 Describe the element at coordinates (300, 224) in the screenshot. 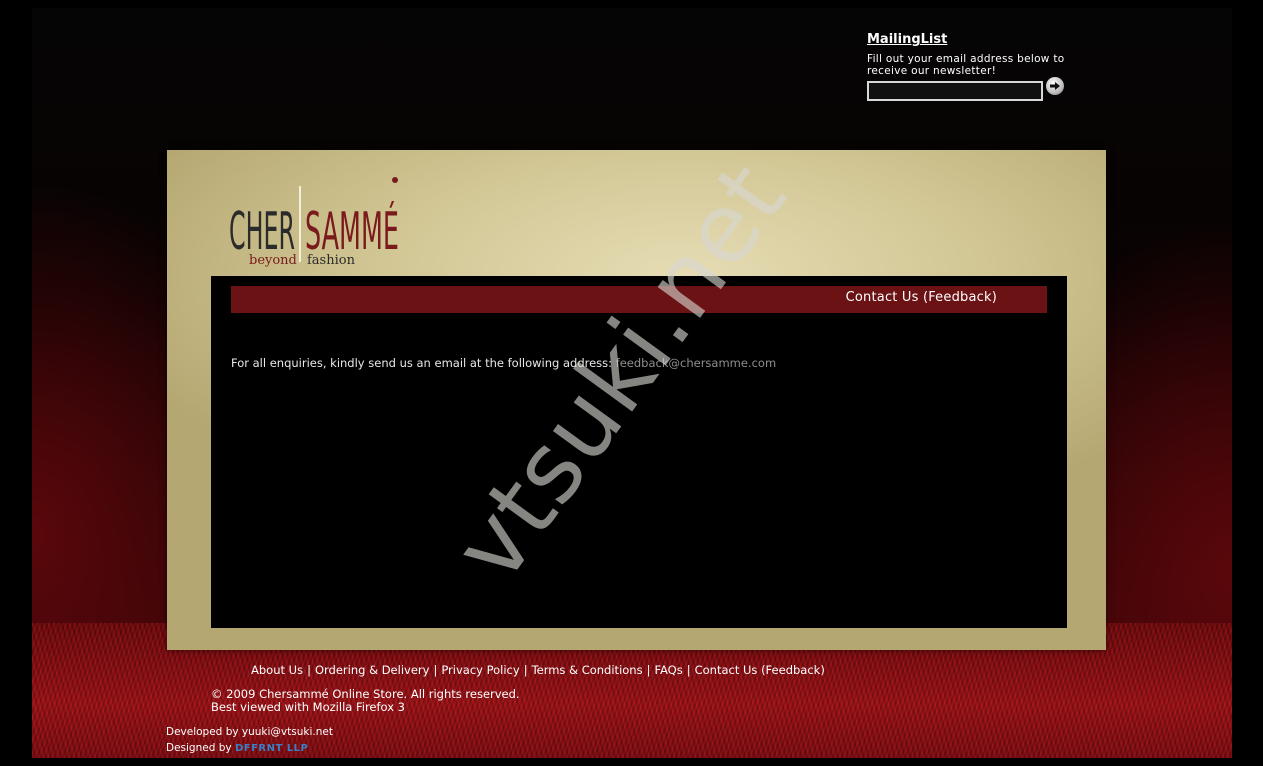

I see `logo-divider` at that location.